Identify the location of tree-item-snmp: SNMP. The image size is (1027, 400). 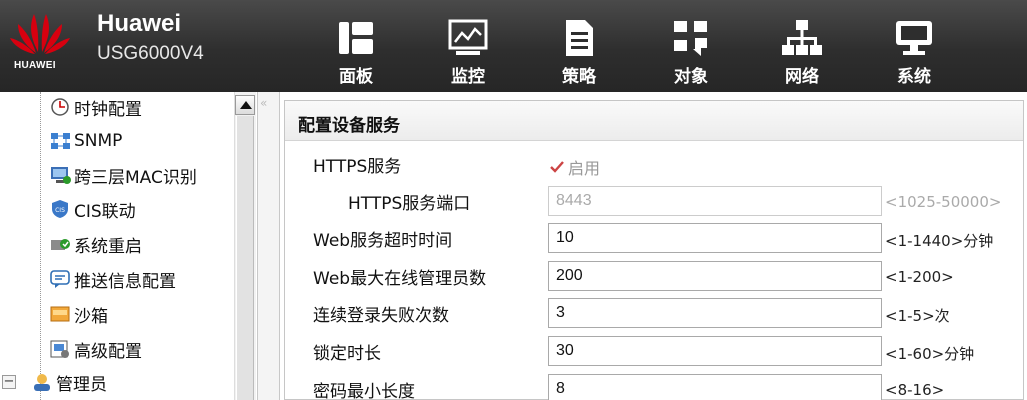
(86, 141).